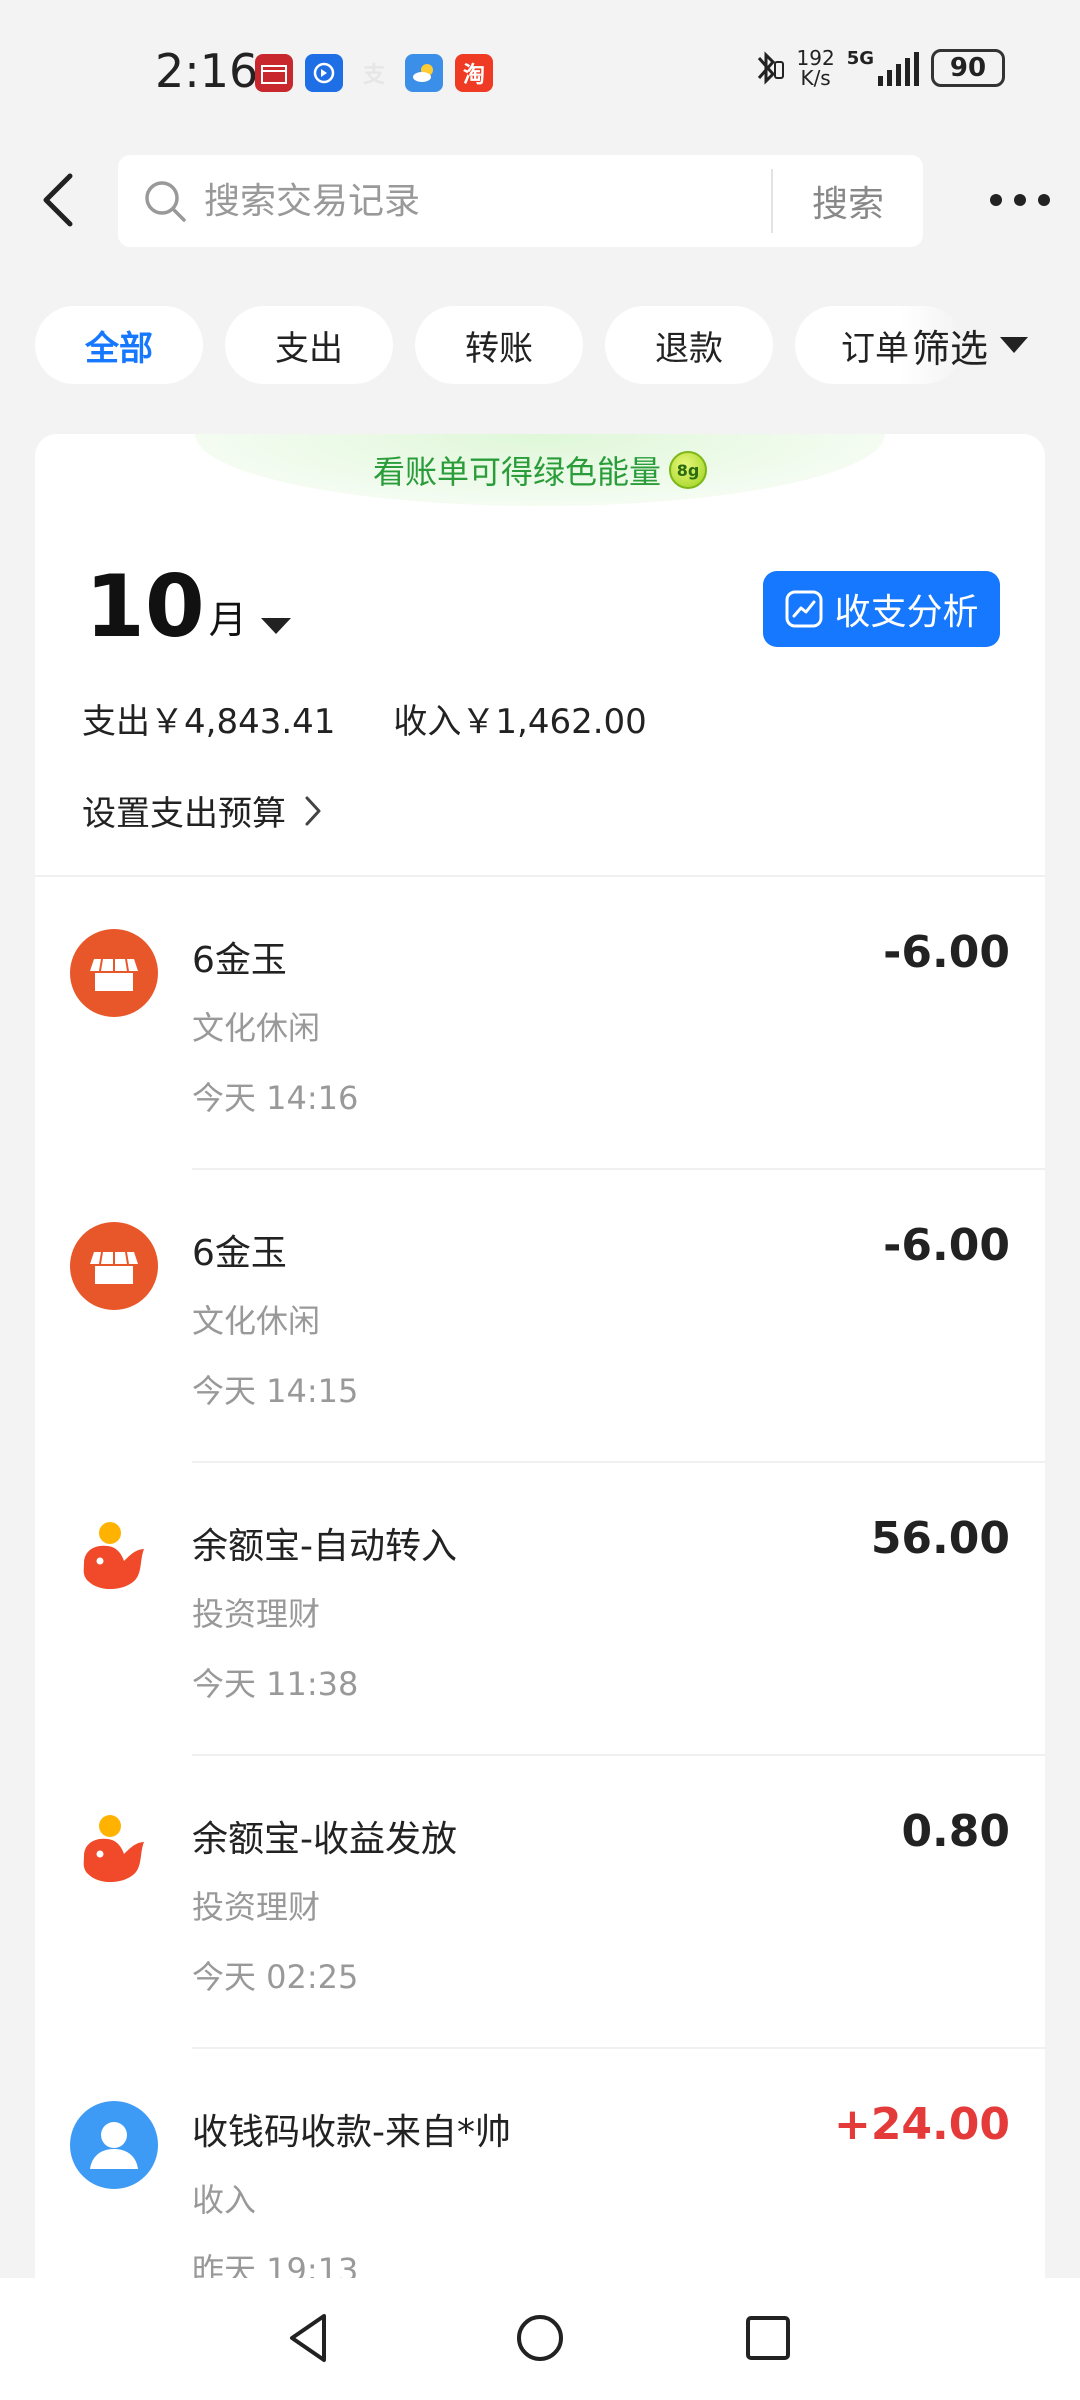 This screenshot has height=2400, width=1080. What do you see at coordinates (955, 1831) in the screenshot?
I see `transaction-amount: 0.80` at bounding box center [955, 1831].